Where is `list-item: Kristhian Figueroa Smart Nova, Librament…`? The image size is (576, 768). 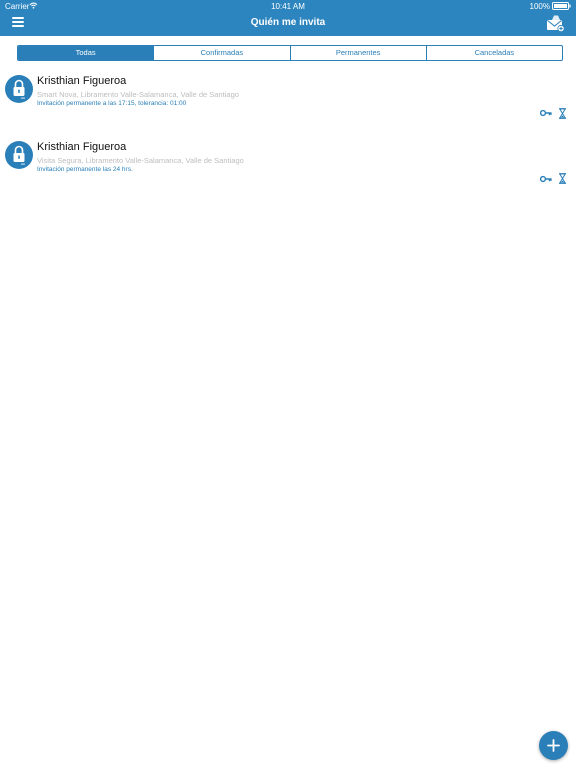
list-item: Kristhian Figueroa Smart Nova, Librament… is located at coordinates (288, 105).